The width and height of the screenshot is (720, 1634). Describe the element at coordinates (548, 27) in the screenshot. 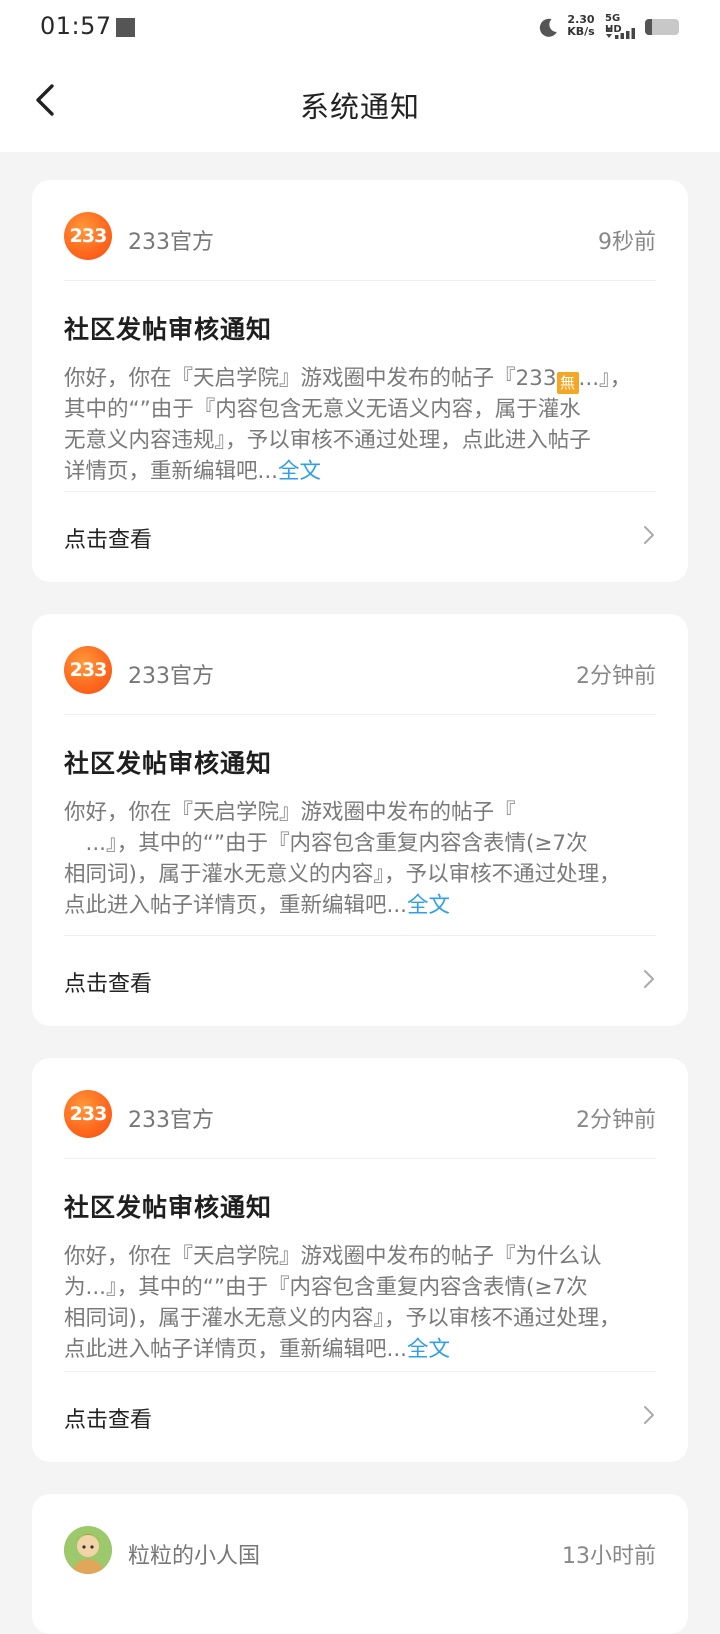

I see `moon-icon` at that location.